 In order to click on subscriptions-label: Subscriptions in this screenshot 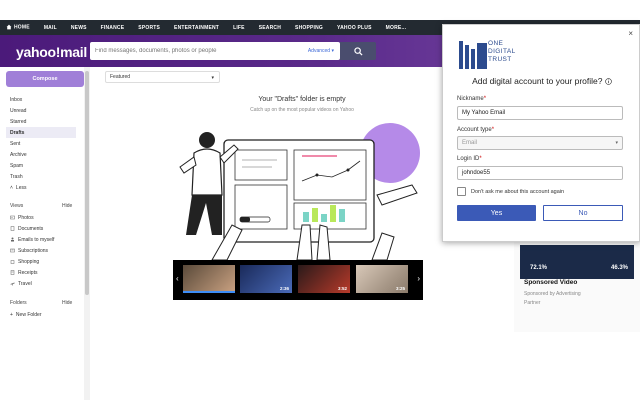, I will do `click(33, 250)`.